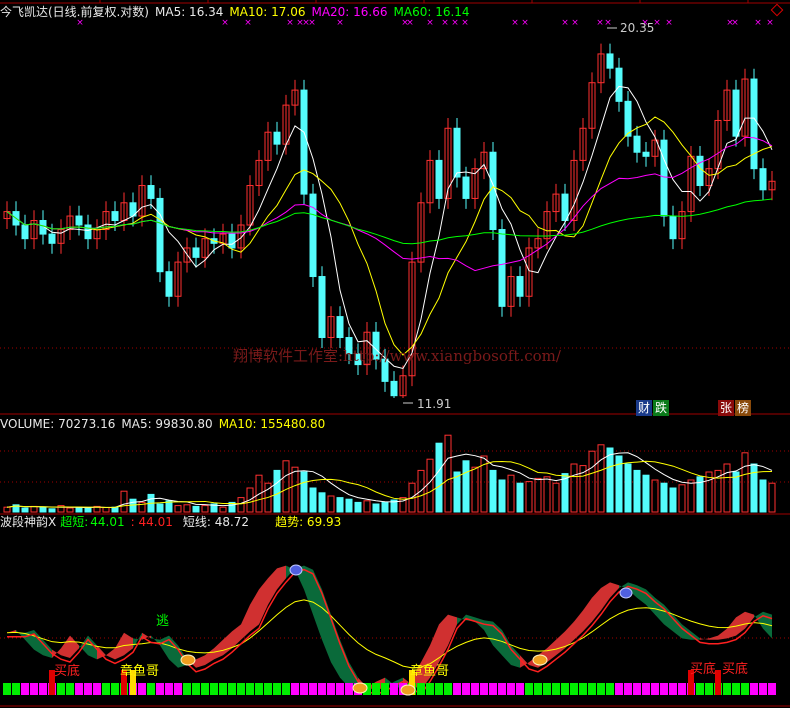 The image size is (790, 708). What do you see at coordinates (777, 10) in the screenshot?
I see `diamond-icon` at bounding box center [777, 10].